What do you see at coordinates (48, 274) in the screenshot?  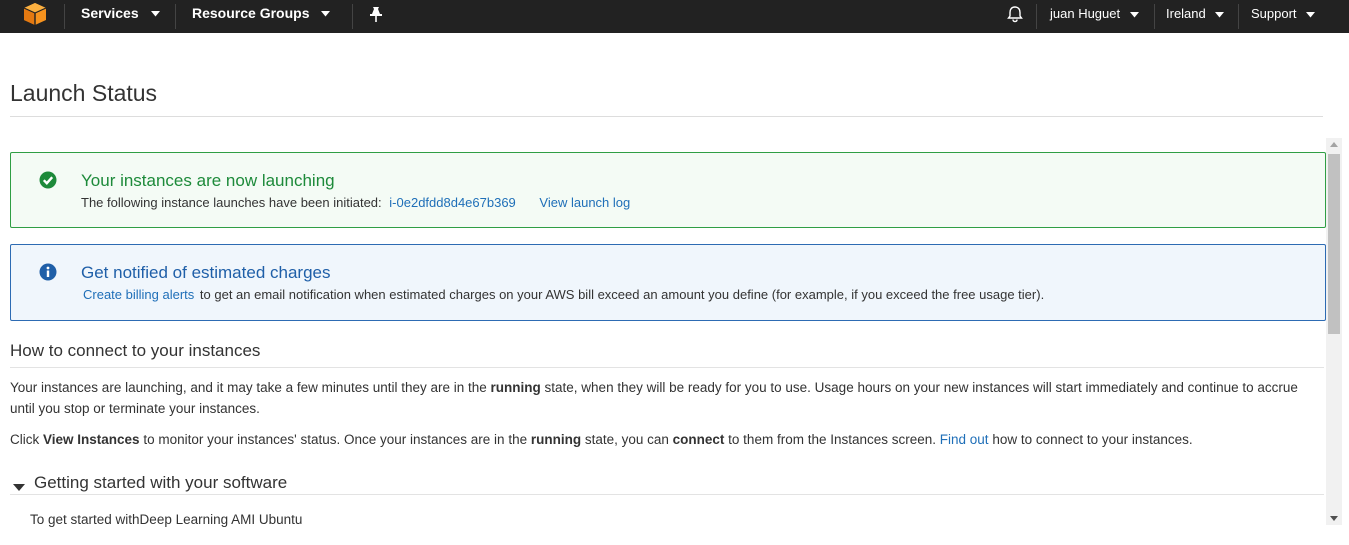 I see `info-circle-icon` at bounding box center [48, 274].